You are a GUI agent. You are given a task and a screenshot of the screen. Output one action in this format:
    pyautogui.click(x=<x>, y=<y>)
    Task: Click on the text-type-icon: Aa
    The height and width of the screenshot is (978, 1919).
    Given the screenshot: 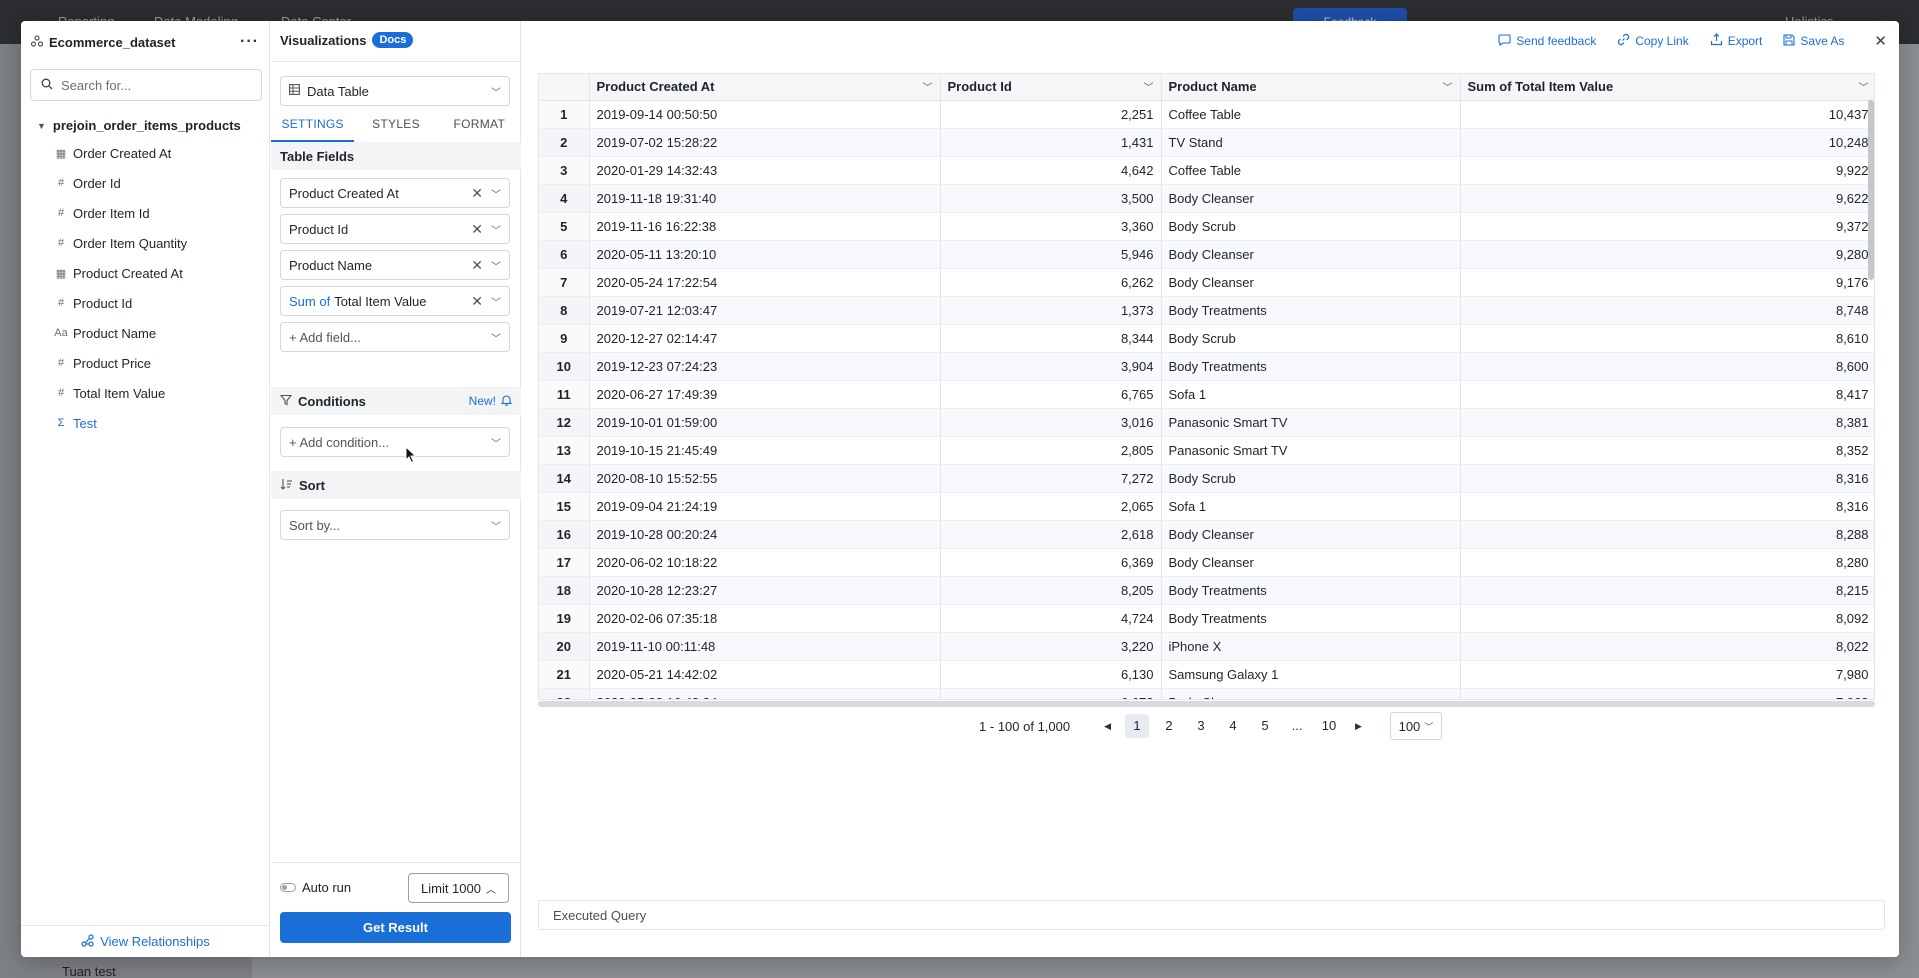 What is the action you would take?
    pyautogui.click(x=61, y=333)
    